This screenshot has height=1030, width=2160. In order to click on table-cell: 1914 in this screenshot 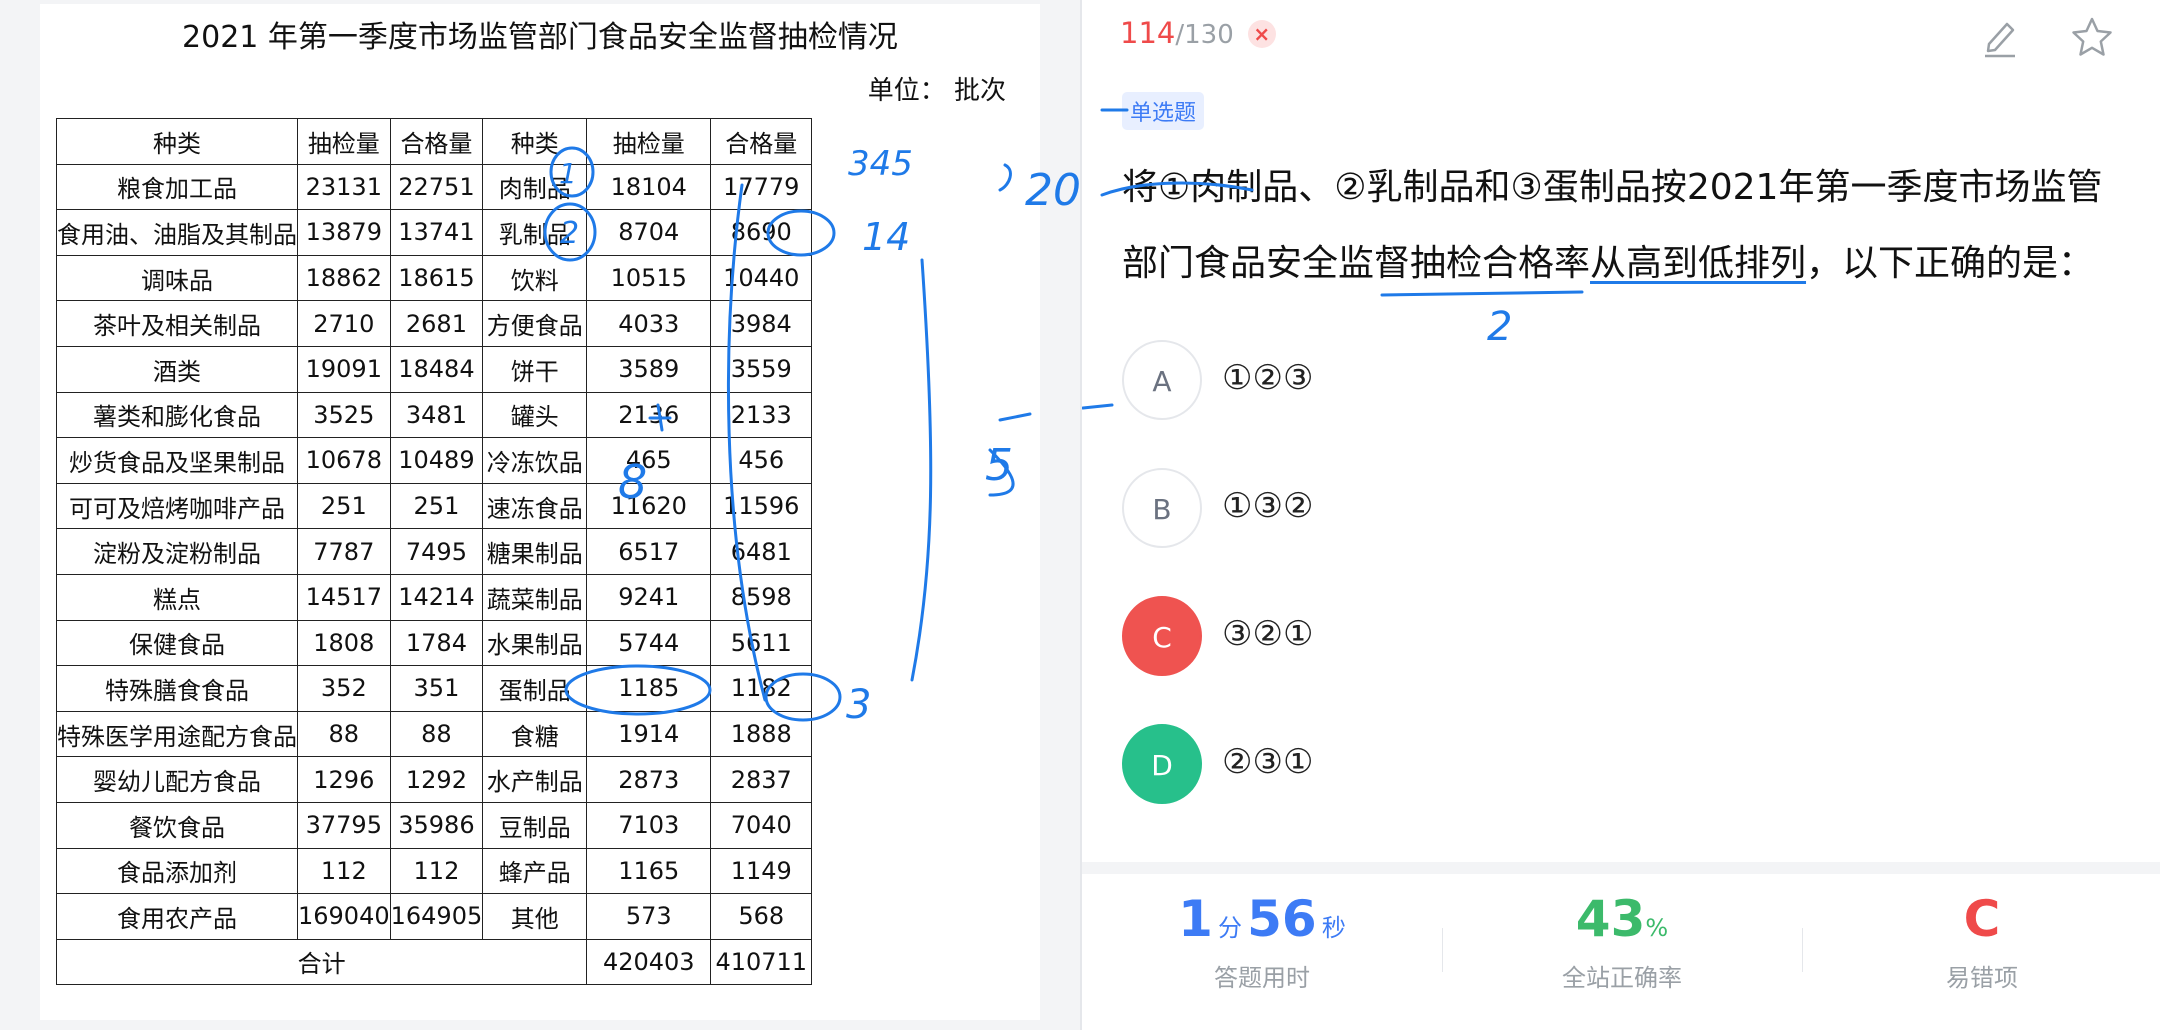, I will do `click(649, 734)`.